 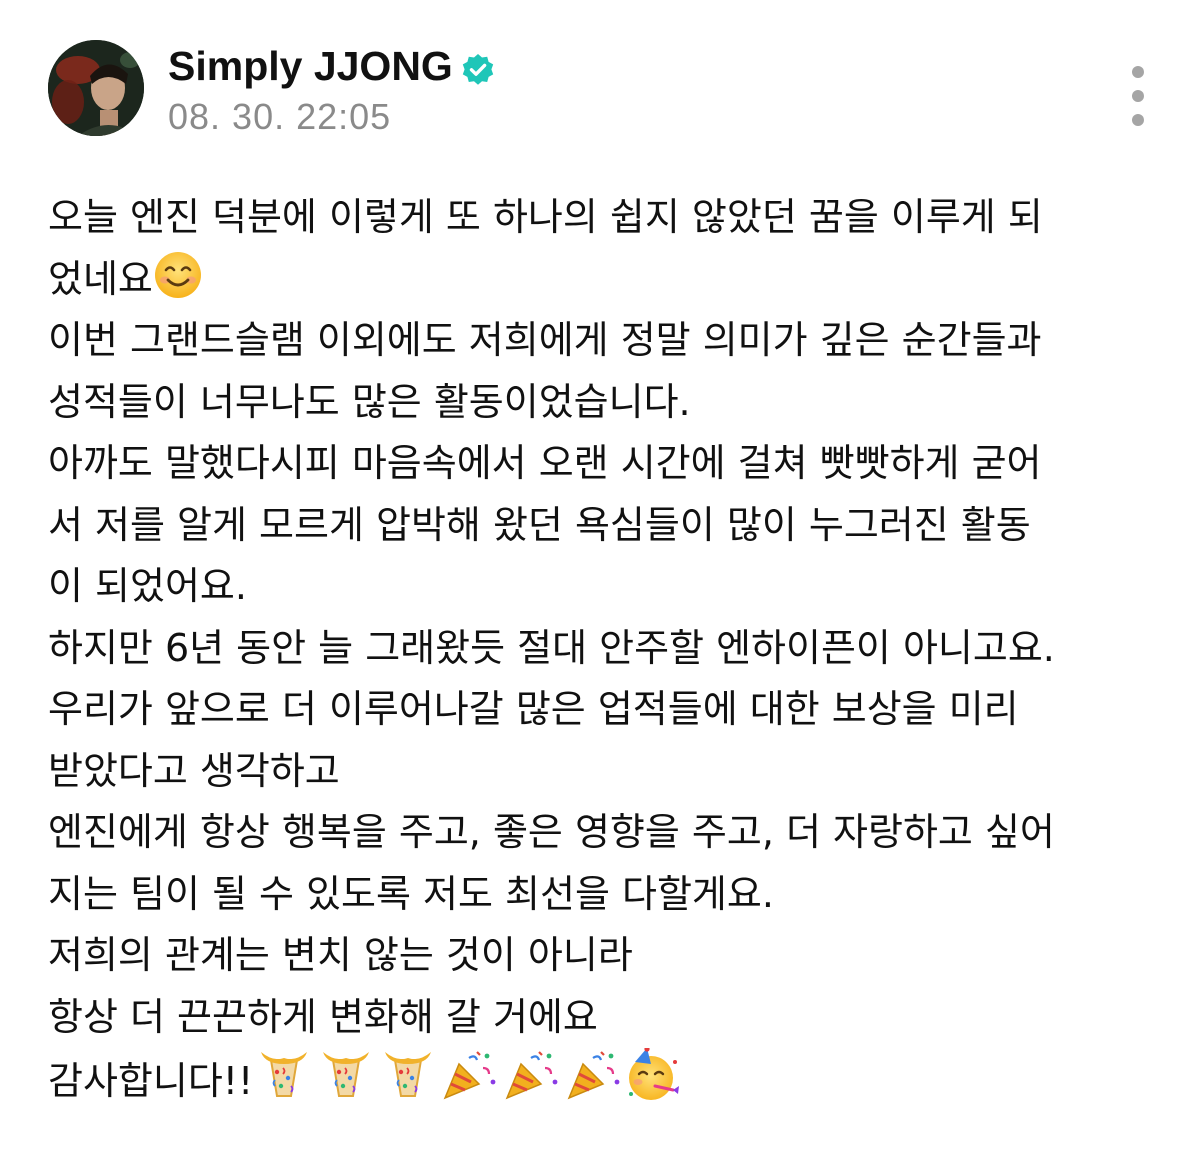 What do you see at coordinates (369, 401) in the screenshot?
I see `post-line: 성적들이 너무나도 많은 활동이었습니다.` at bounding box center [369, 401].